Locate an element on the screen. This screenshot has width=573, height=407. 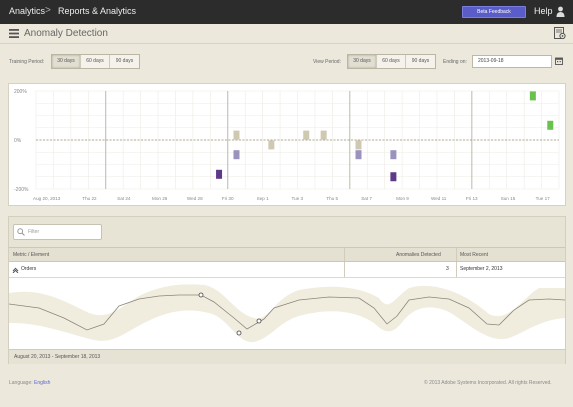
x-tick-label: Sun 15 is located at coordinates (508, 198).